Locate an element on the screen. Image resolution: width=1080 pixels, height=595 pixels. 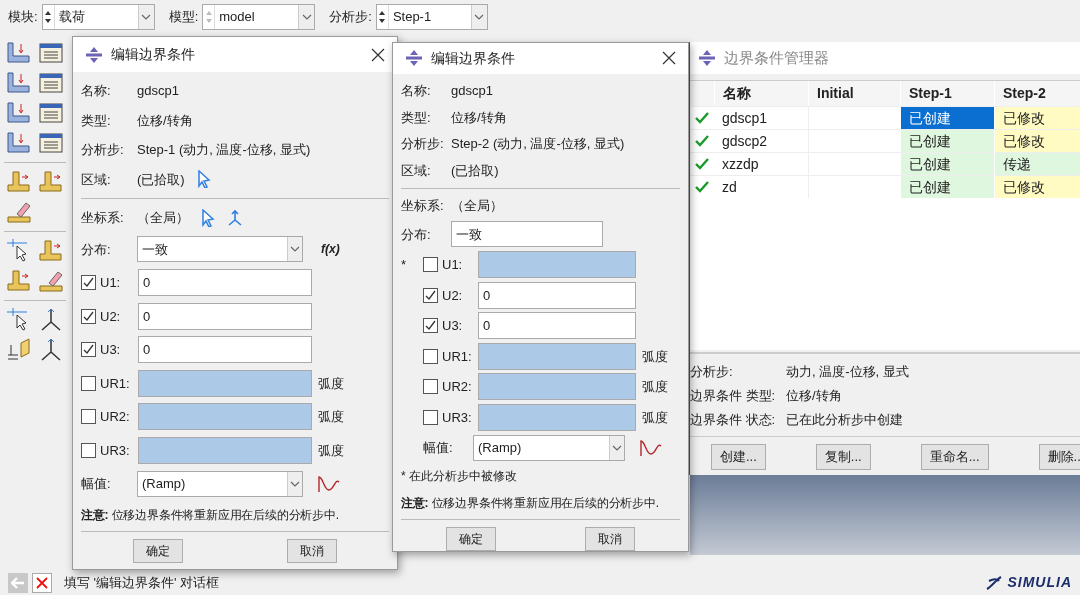
selector-combo: 载荷 is located at coordinates (98, 17).